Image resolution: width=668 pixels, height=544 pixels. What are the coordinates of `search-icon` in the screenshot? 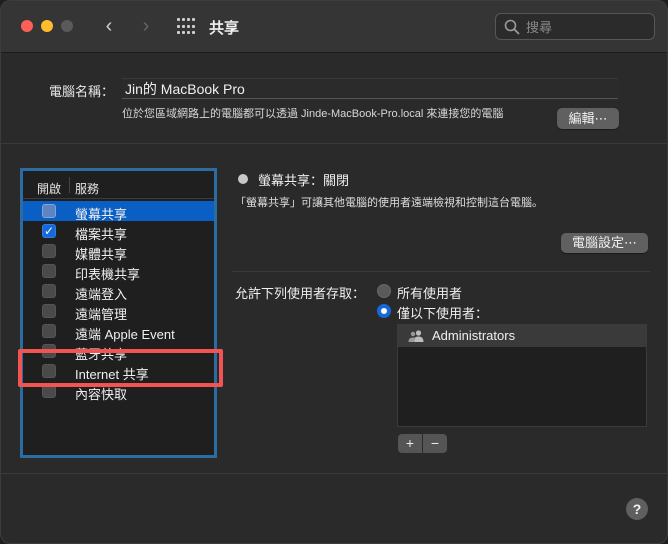 It's located at (512, 27).